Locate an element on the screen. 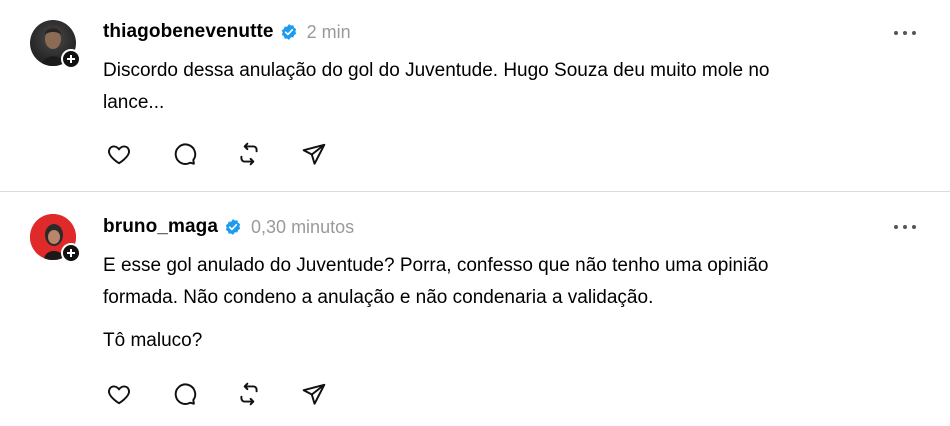  post-text: Tô maluco? is located at coordinates (503, 341).